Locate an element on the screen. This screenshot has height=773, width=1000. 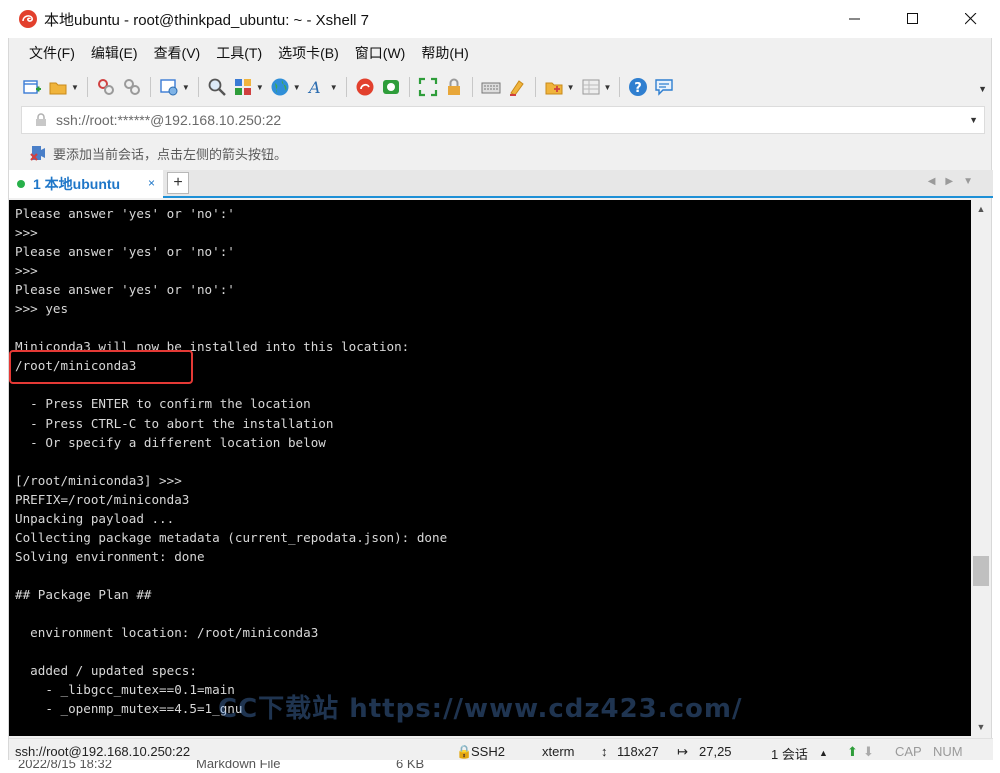
close-button is located at coordinates (971, 19).